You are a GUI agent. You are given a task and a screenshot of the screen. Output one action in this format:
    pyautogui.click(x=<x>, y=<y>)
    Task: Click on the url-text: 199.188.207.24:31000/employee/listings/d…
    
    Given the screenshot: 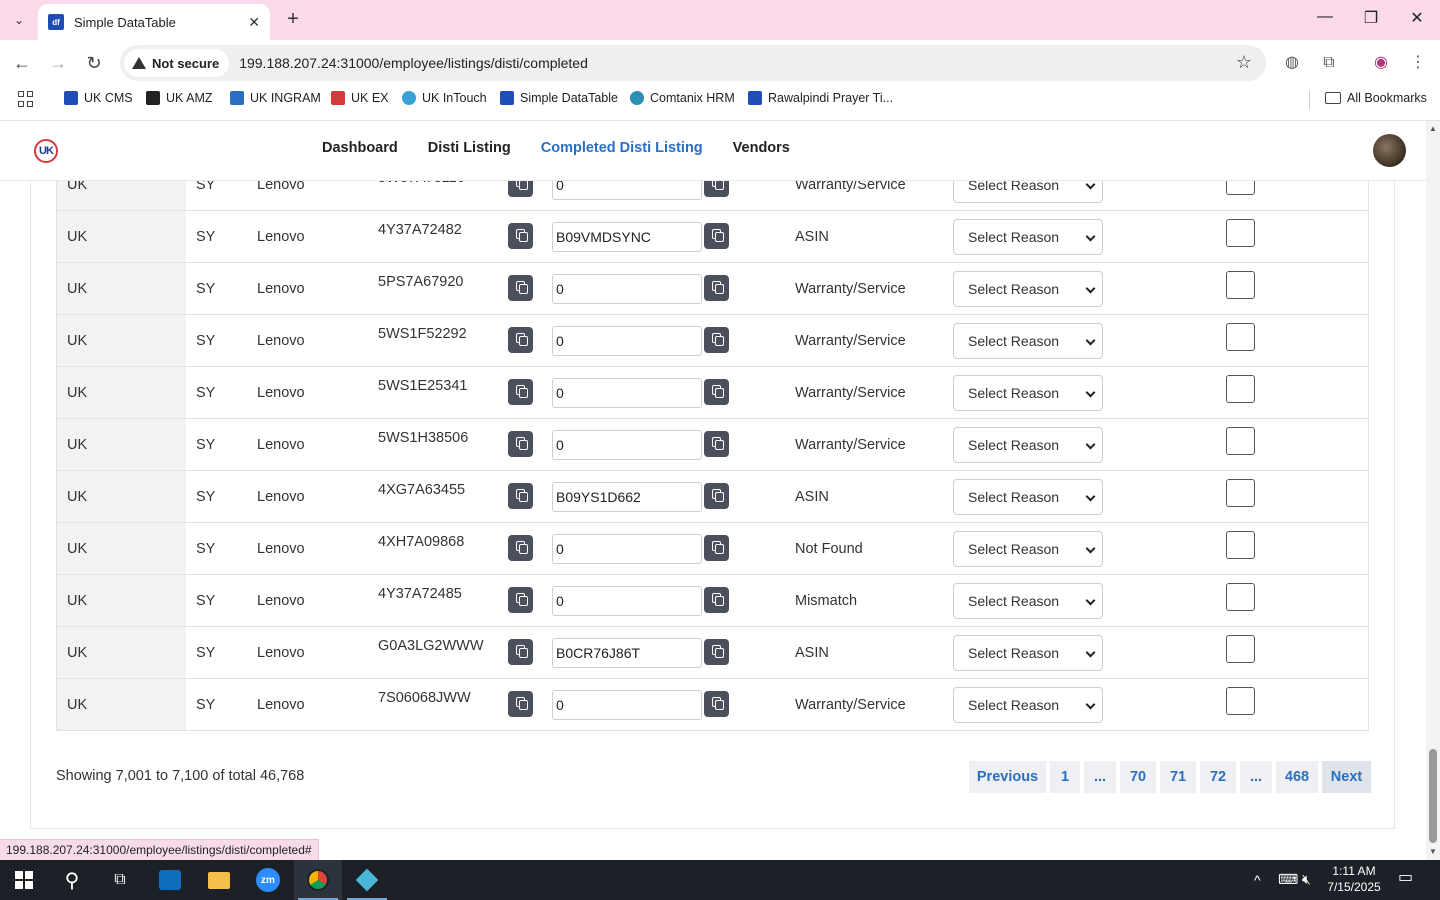 What is the action you would take?
    pyautogui.click(x=413, y=63)
    